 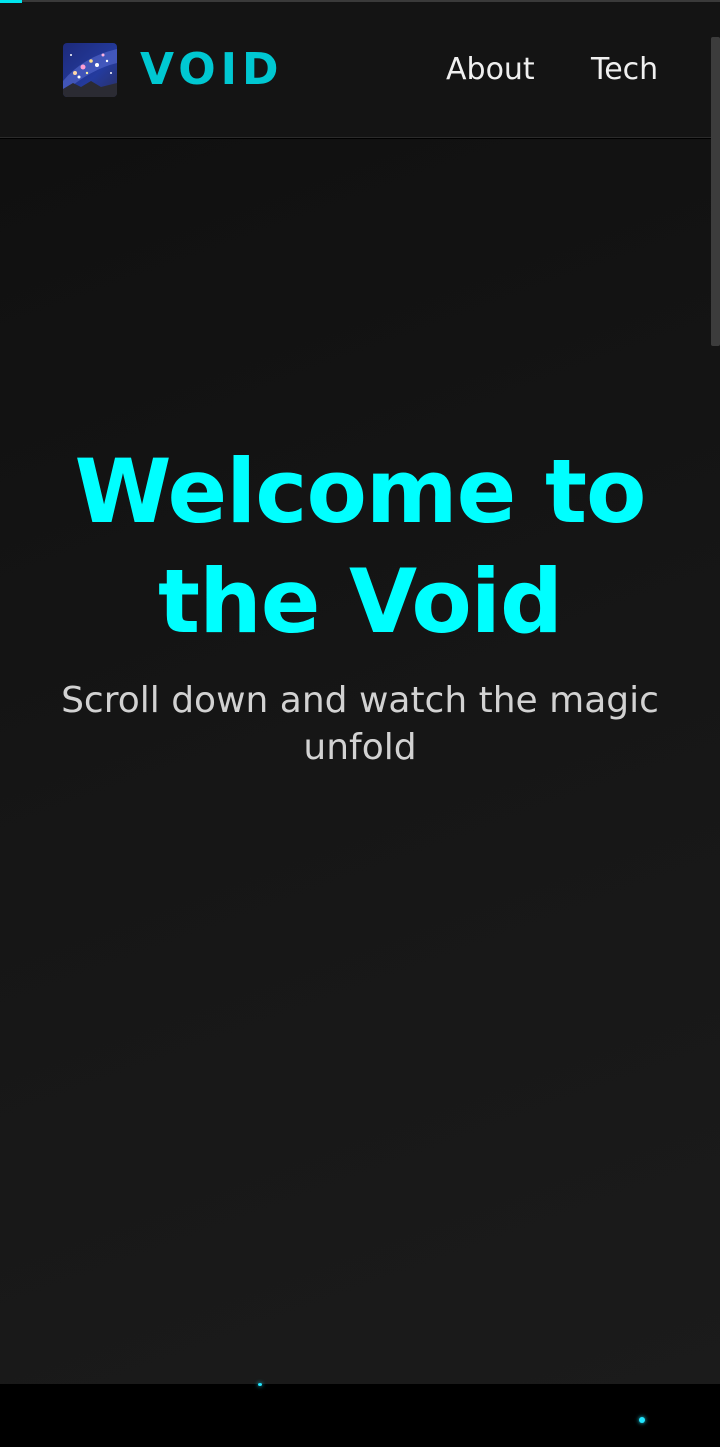 I want to click on hero-subtitle: Scroll down and watch the magic unfold, so click(x=360, y=724).